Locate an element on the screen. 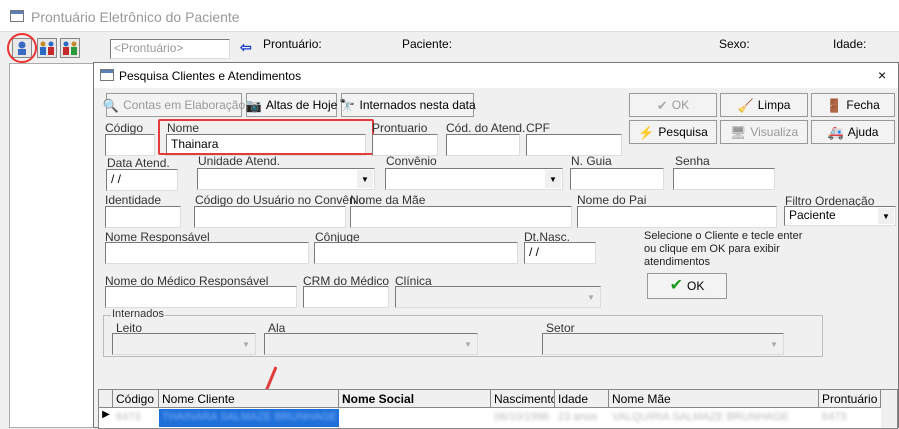 This screenshot has height=429, width=899. family-button is located at coordinates (47, 48).